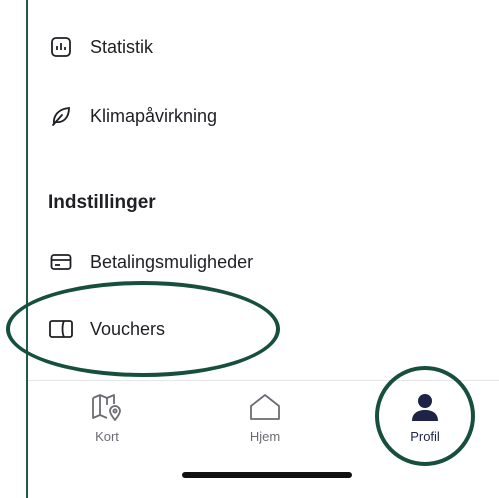 Image resolution: width=499 pixels, height=498 pixels. I want to click on menu-item-label: Statistik, so click(122, 46).